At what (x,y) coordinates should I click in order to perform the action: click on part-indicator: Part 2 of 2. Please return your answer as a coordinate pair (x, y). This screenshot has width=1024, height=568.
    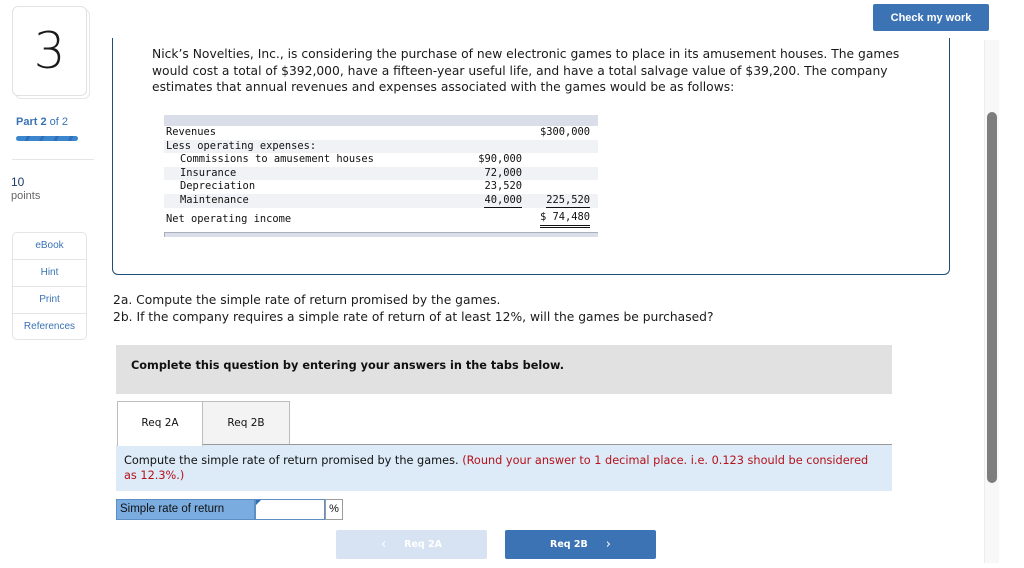
    Looking at the image, I should click on (42, 122).